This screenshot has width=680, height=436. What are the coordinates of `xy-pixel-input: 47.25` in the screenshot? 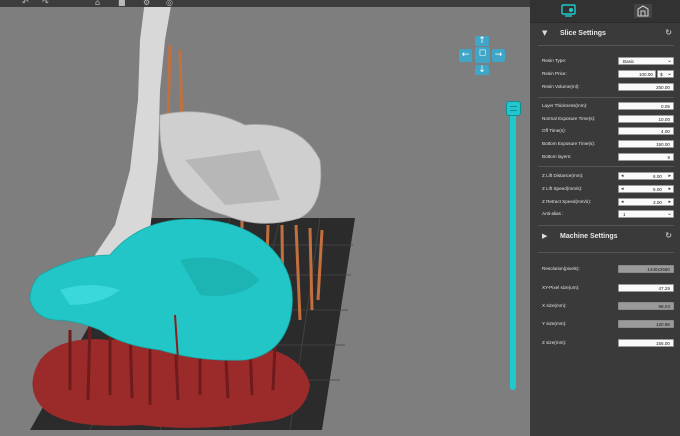 It's located at (646, 288).